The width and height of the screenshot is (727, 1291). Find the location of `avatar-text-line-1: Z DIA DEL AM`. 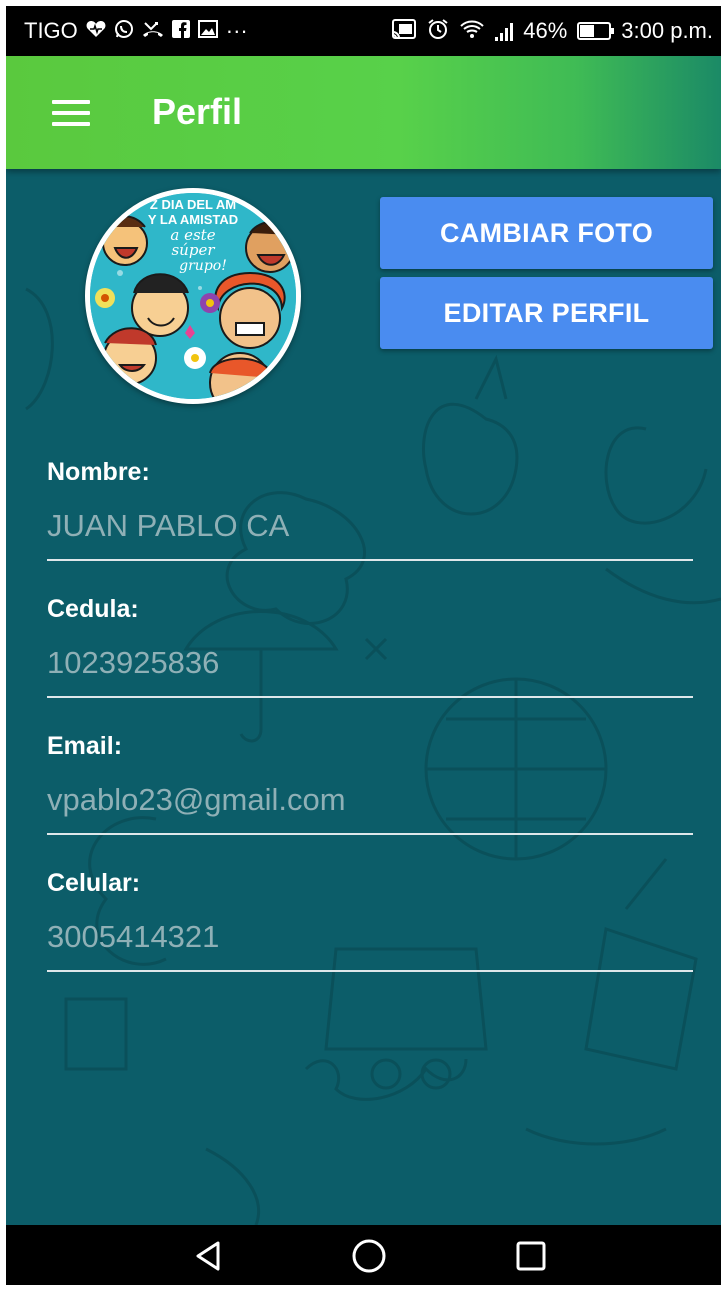

avatar-text-line-1: Z DIA DEL AM is located at coordinates (193, 204).